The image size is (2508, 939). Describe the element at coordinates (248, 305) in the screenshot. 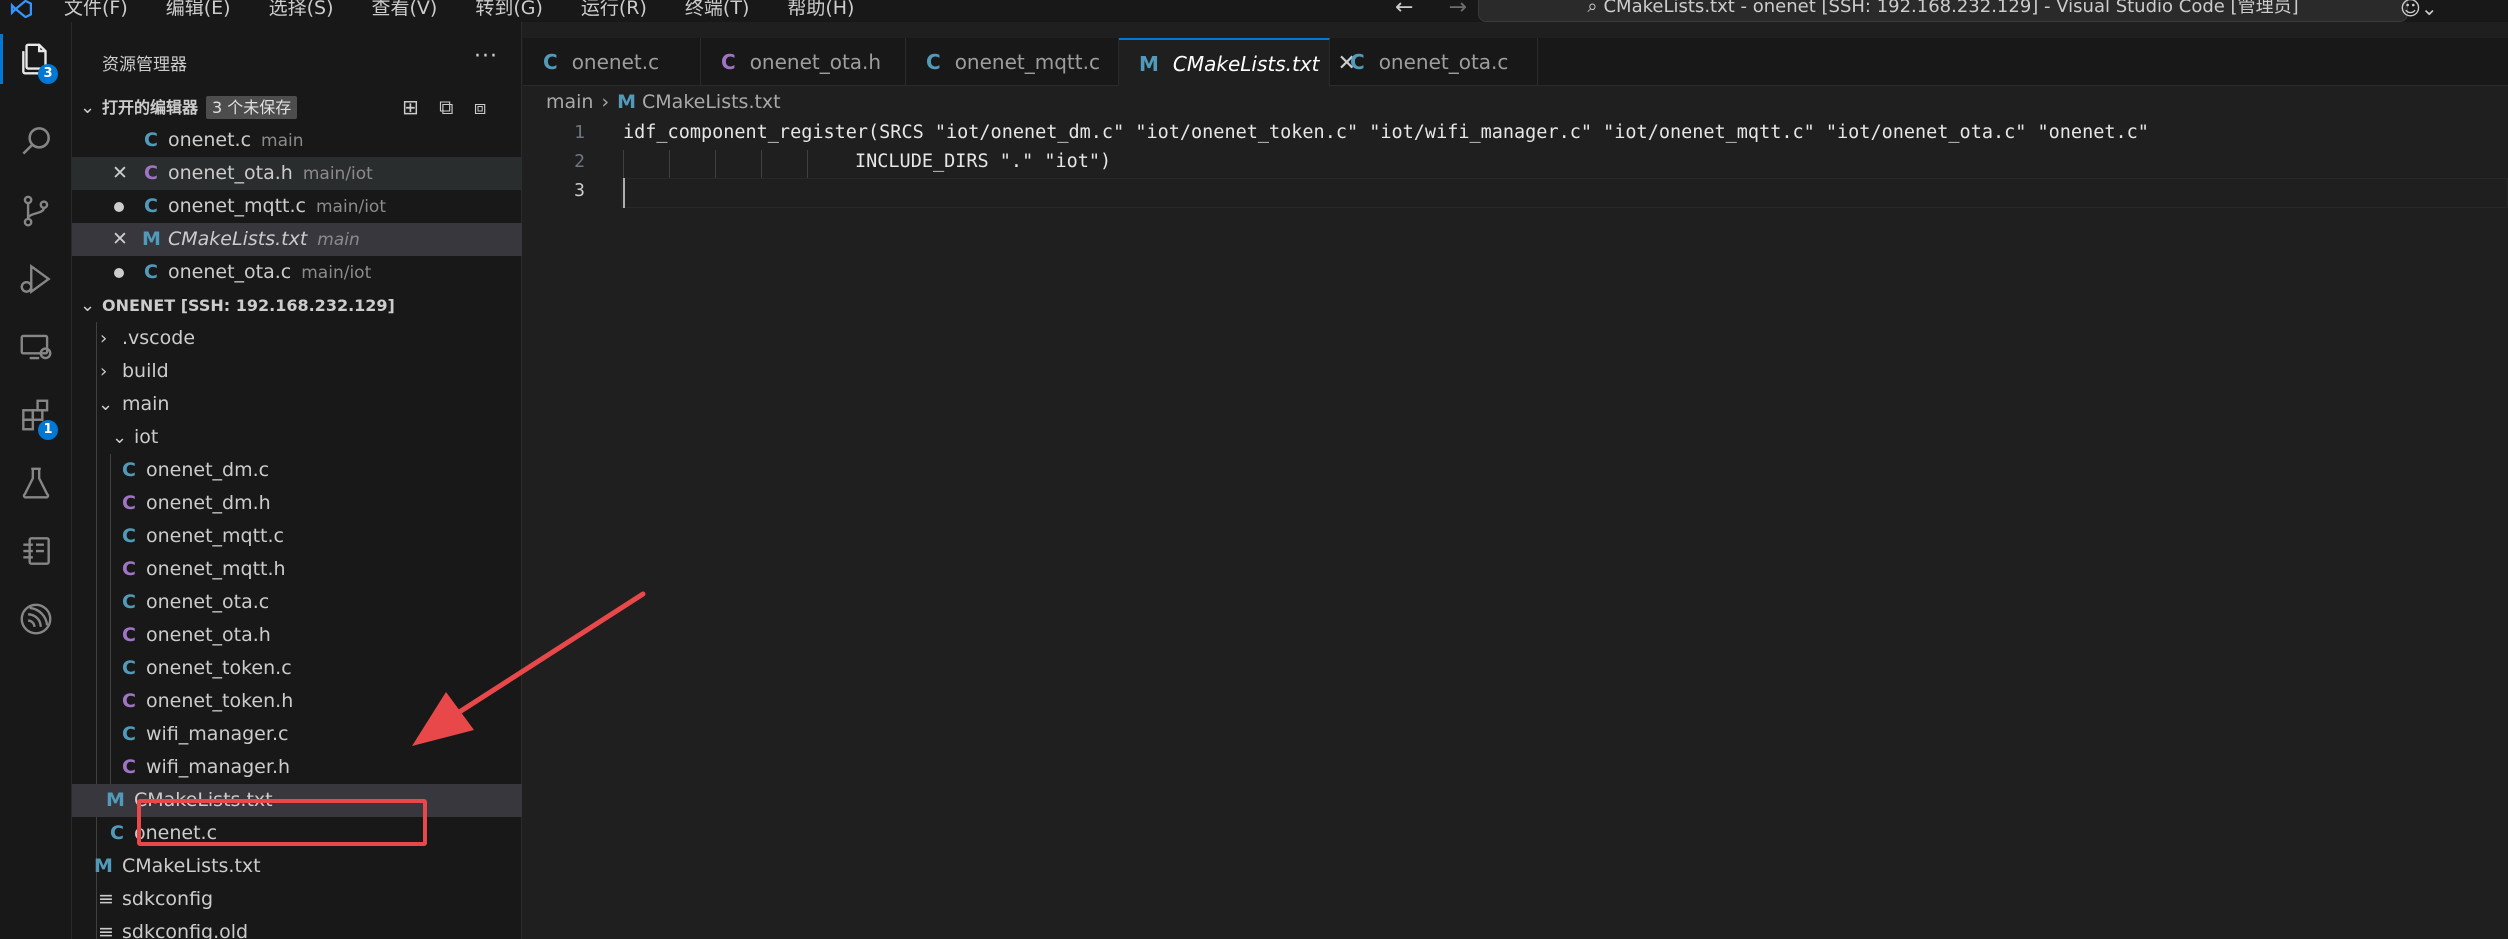

I see `workspace-label: ONENET [SSH: 192.168.232.129]` at that location.